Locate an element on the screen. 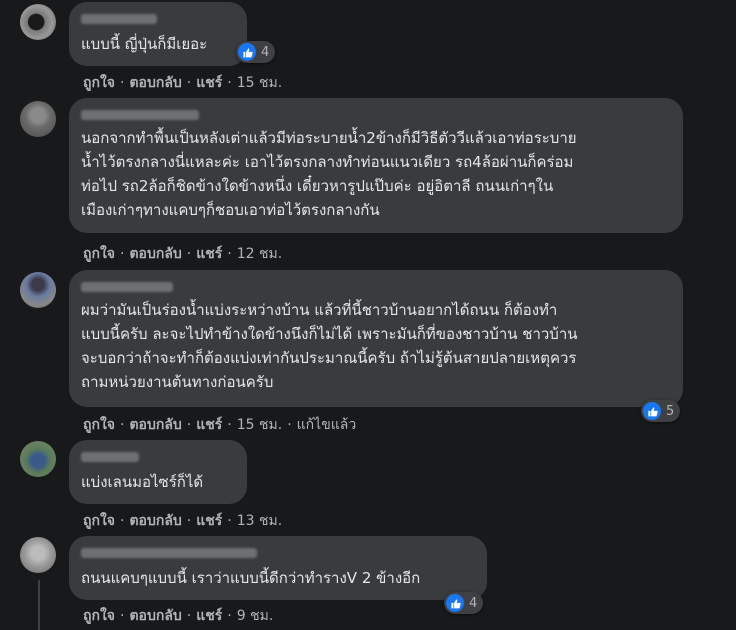  comment-actions: ถูกใจ · ตอบกลับ · แชร์ · 15 ชม. · แก้ไขแล้ว is located at coordinates (219, 425).